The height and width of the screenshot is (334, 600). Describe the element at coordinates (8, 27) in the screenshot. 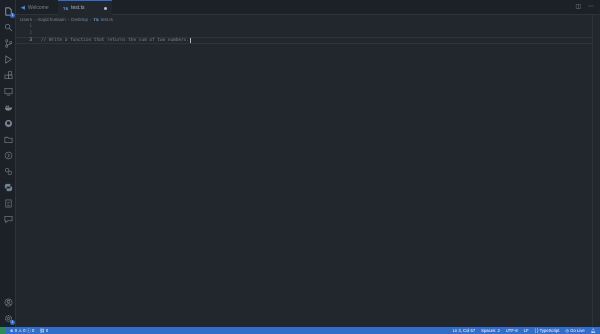

I see `search-icon` at that location.